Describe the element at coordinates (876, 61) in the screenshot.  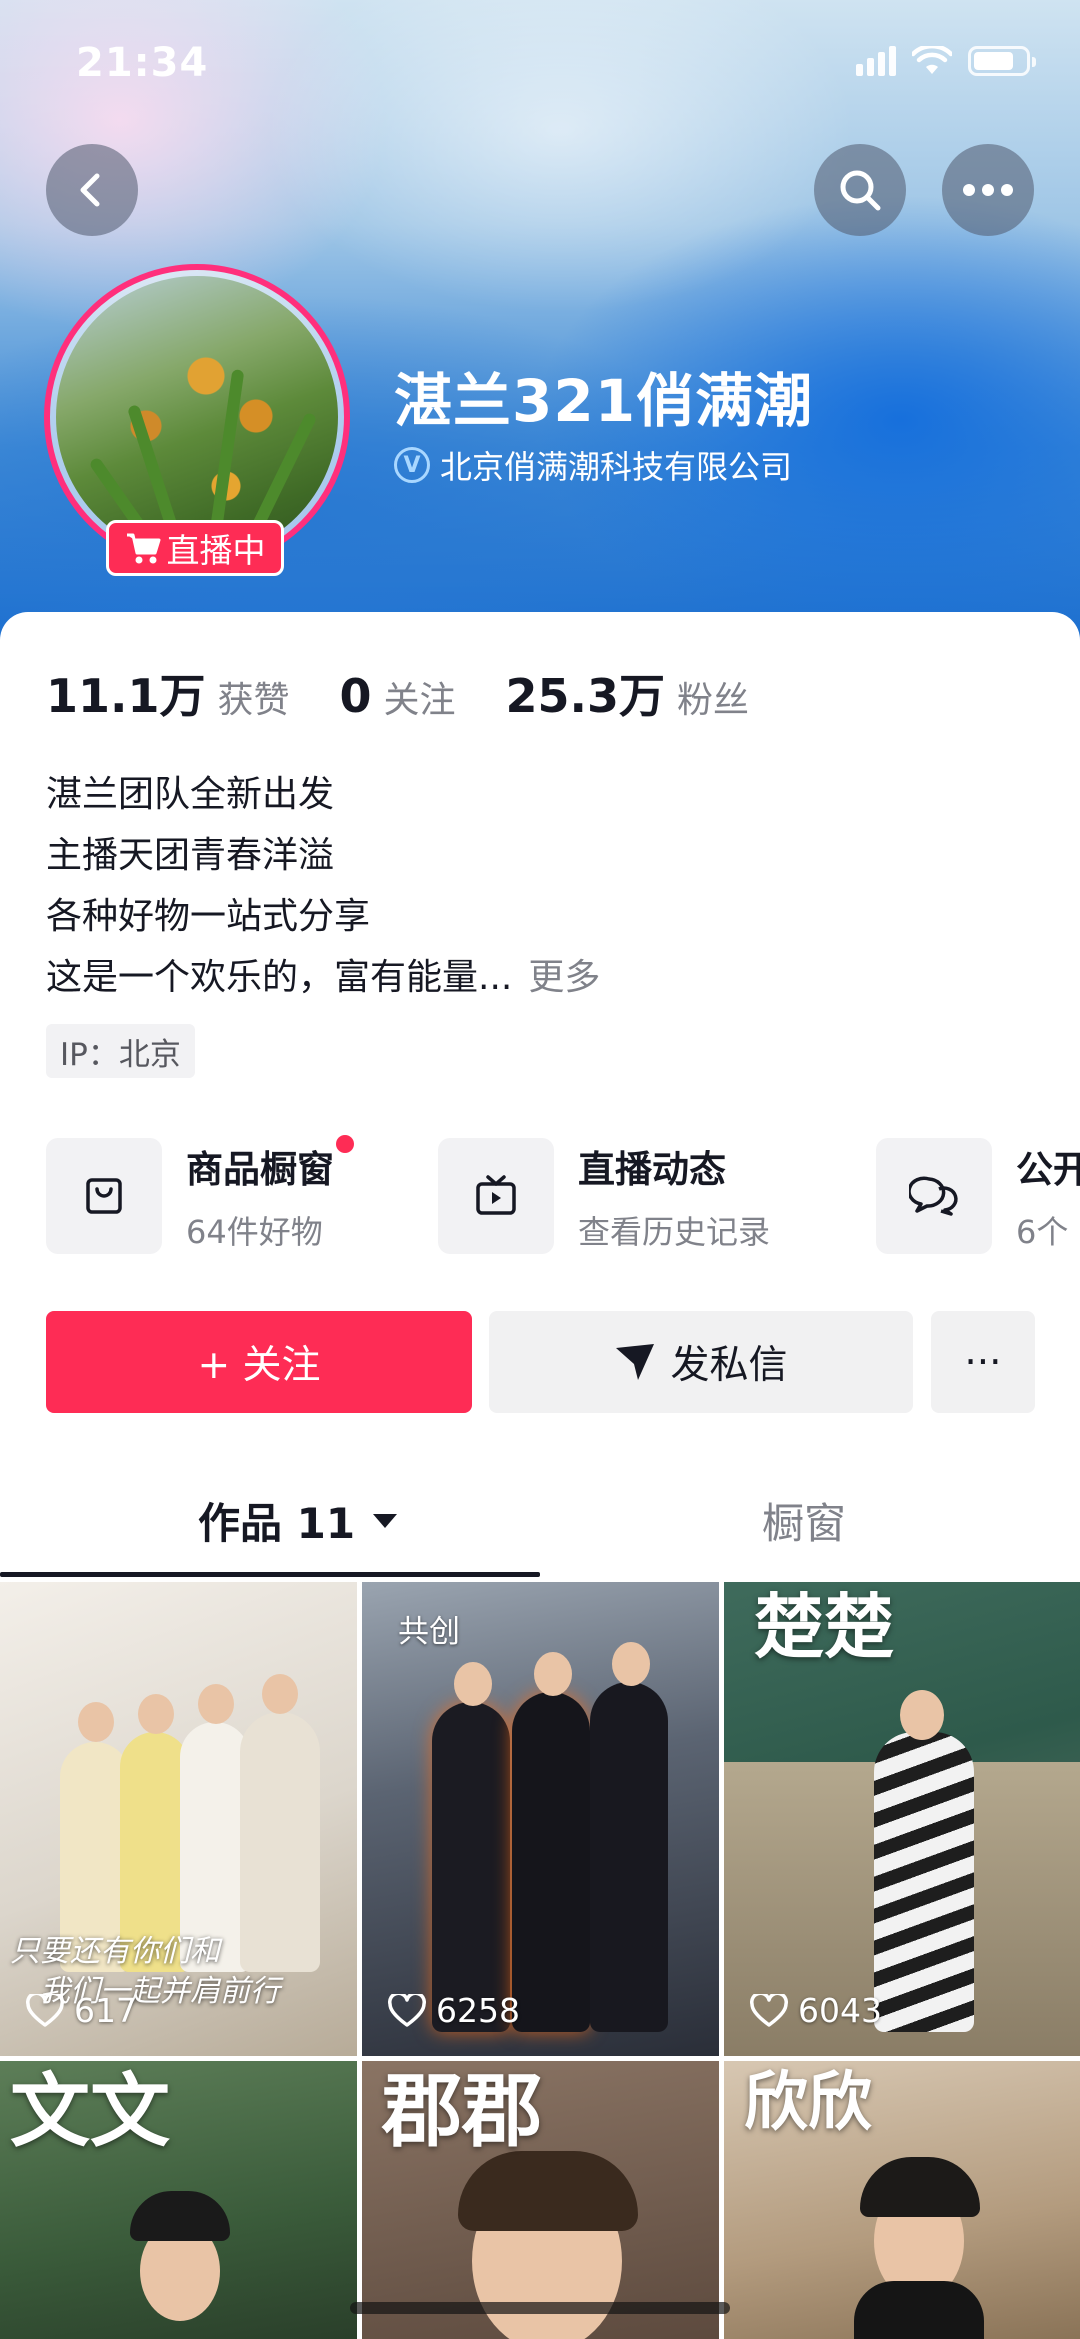
I see `cellular-signal-icon` at that location.